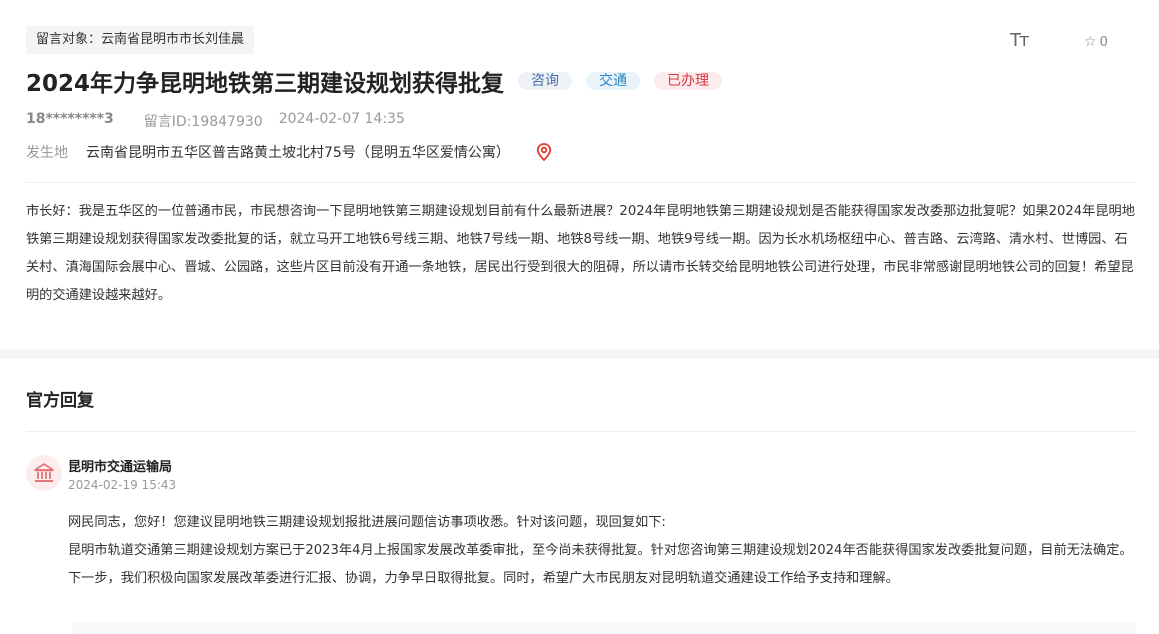 The height and width of the screenshot is (634, 1159). What do you see at coordinates (47, 153) in the screenshot?
I see `place-label: 发生地` at bounding box center [47, 153].